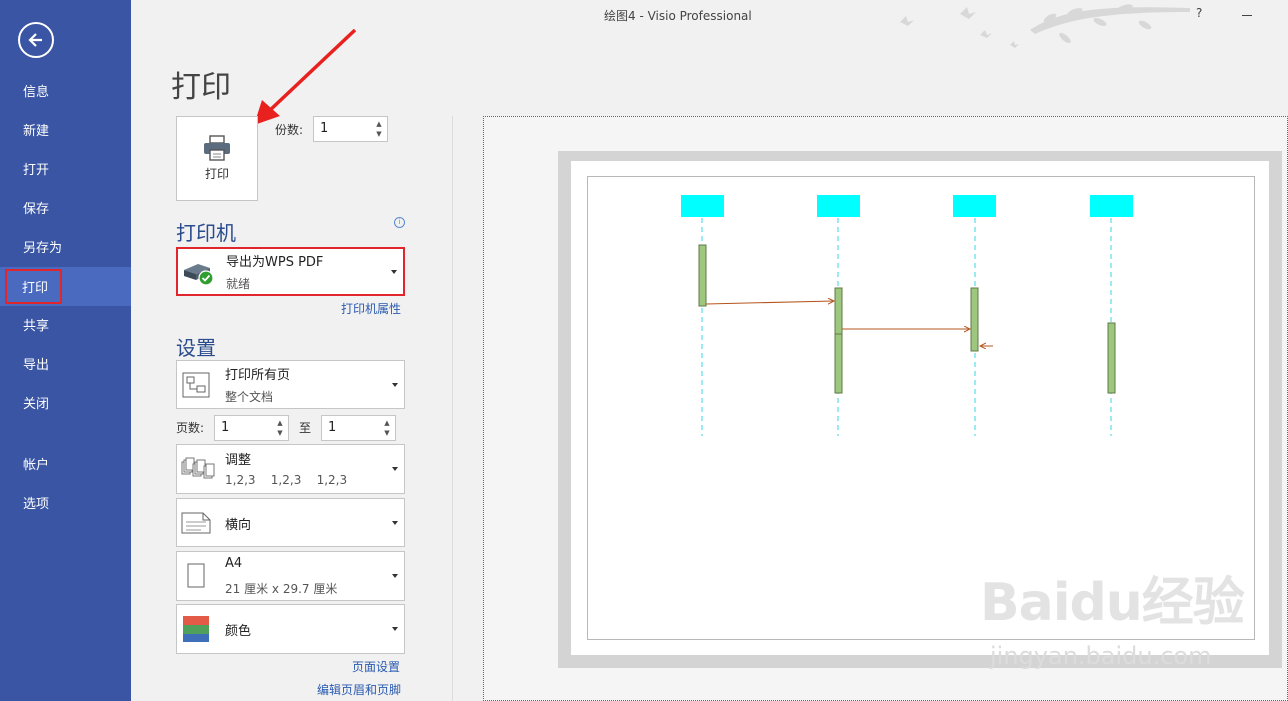  What do you see at coordinates (249, 397) in the screenshot?
I see `print-range-detail: 整个文档` at bounding box center [249, 397].